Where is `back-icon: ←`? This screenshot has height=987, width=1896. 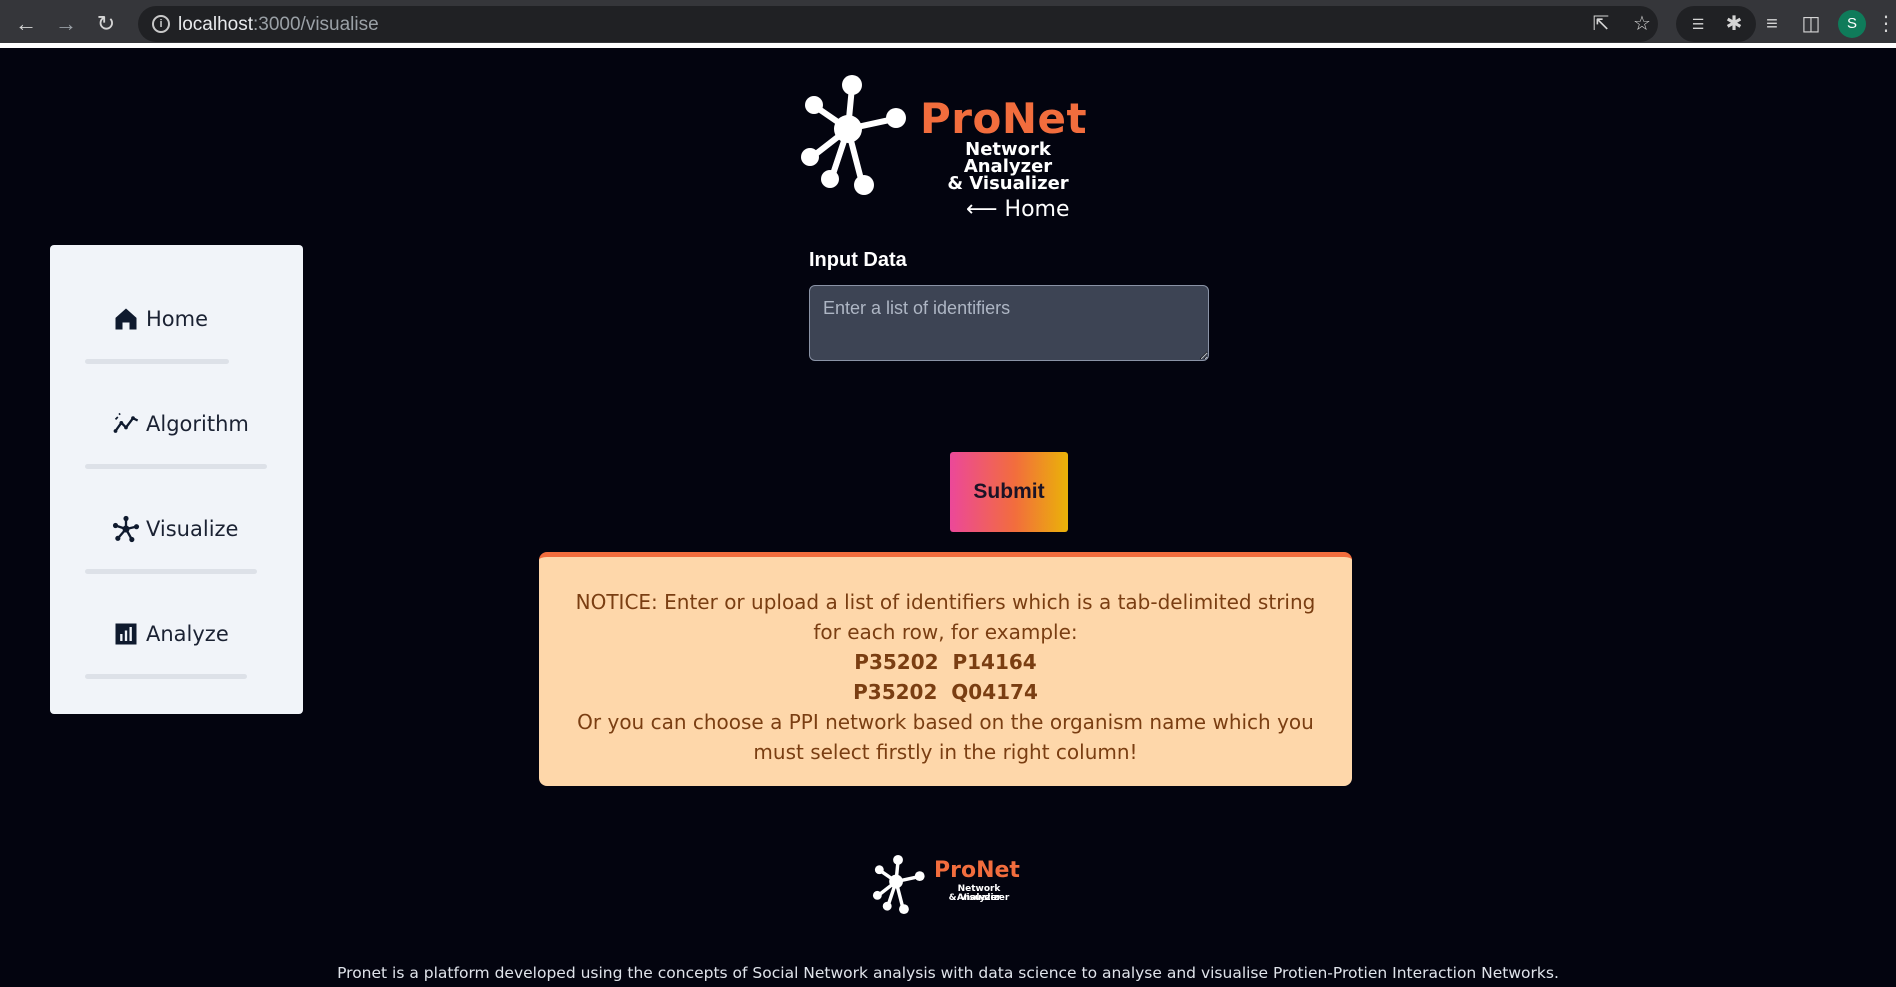
back-icon: ← is located at coordinates (26, 24).